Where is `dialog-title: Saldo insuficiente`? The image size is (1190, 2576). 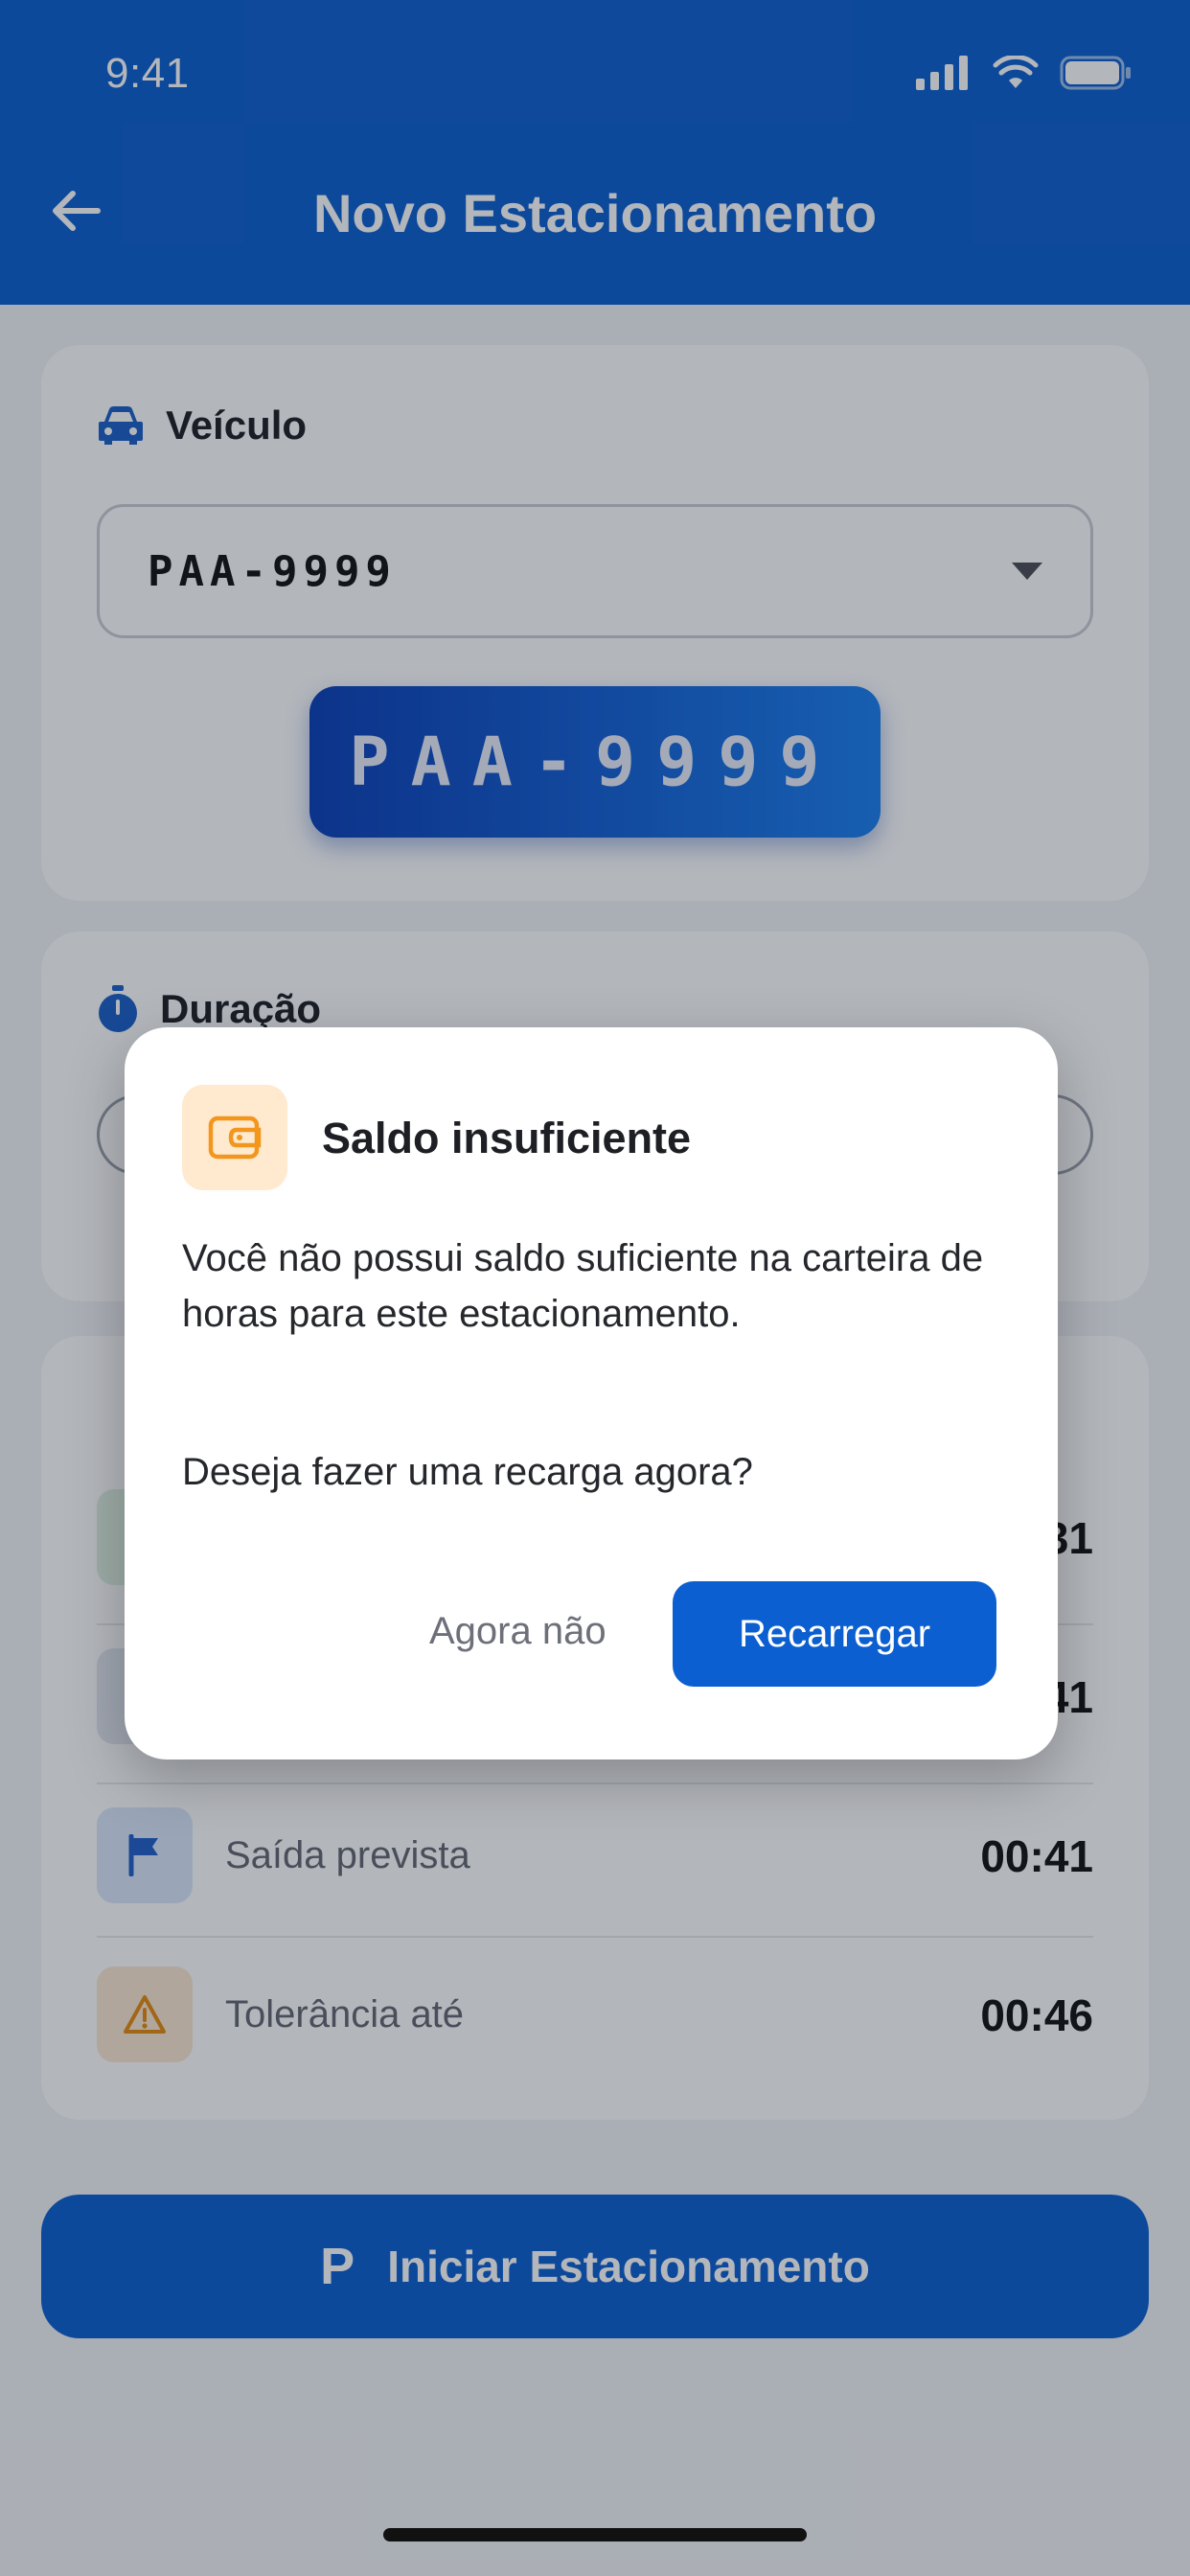 dialog-title: Saldo insuficiente is located at coordinates (507, 1138).